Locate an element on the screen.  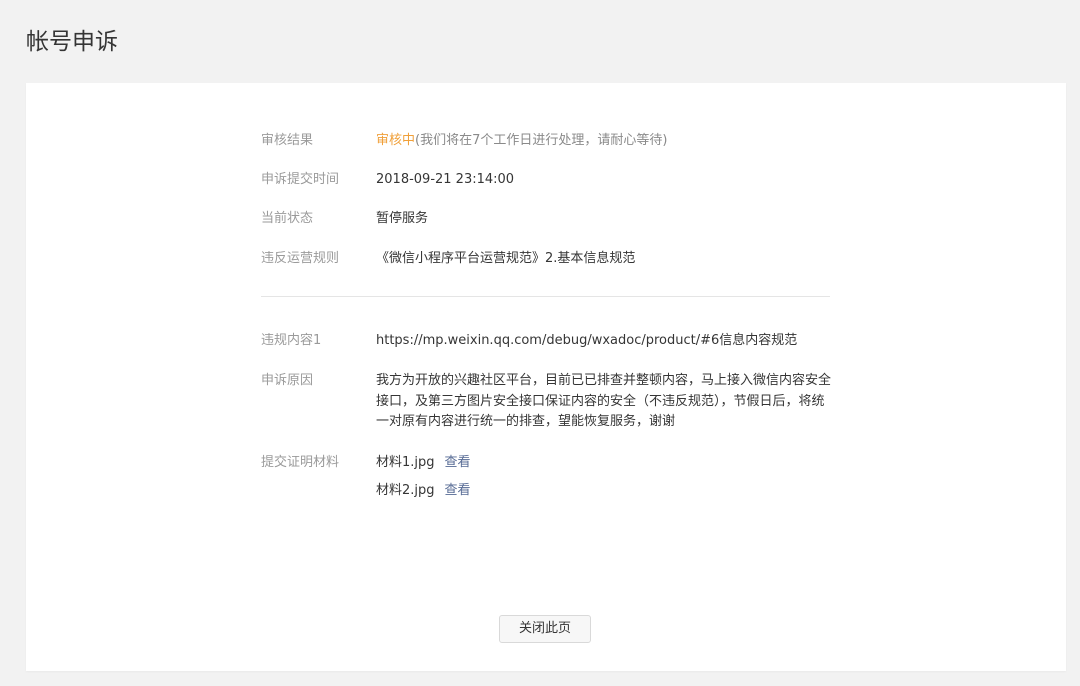
evidence-file-name: 材料1.jpg is located at coordinates (405, 462).